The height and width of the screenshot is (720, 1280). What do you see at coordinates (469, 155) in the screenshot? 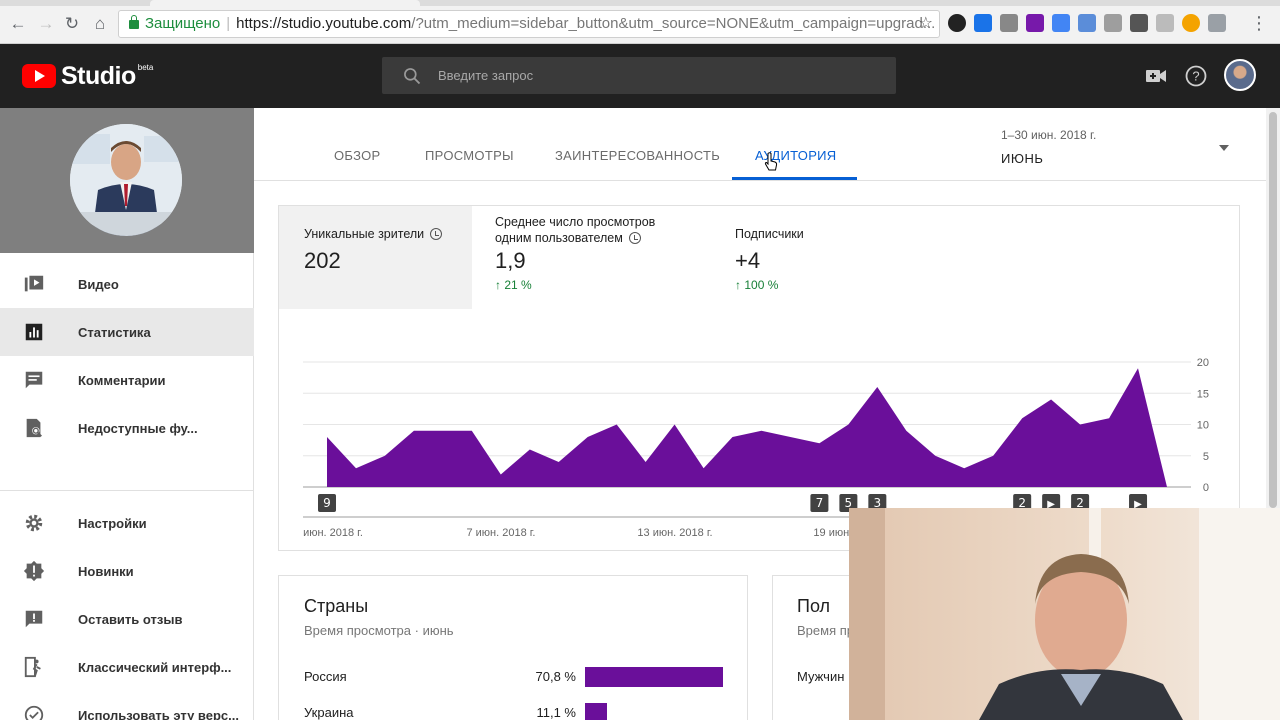
I see `tab-views: ПРОСМОТРЫ` at bounding box center [469, 155].